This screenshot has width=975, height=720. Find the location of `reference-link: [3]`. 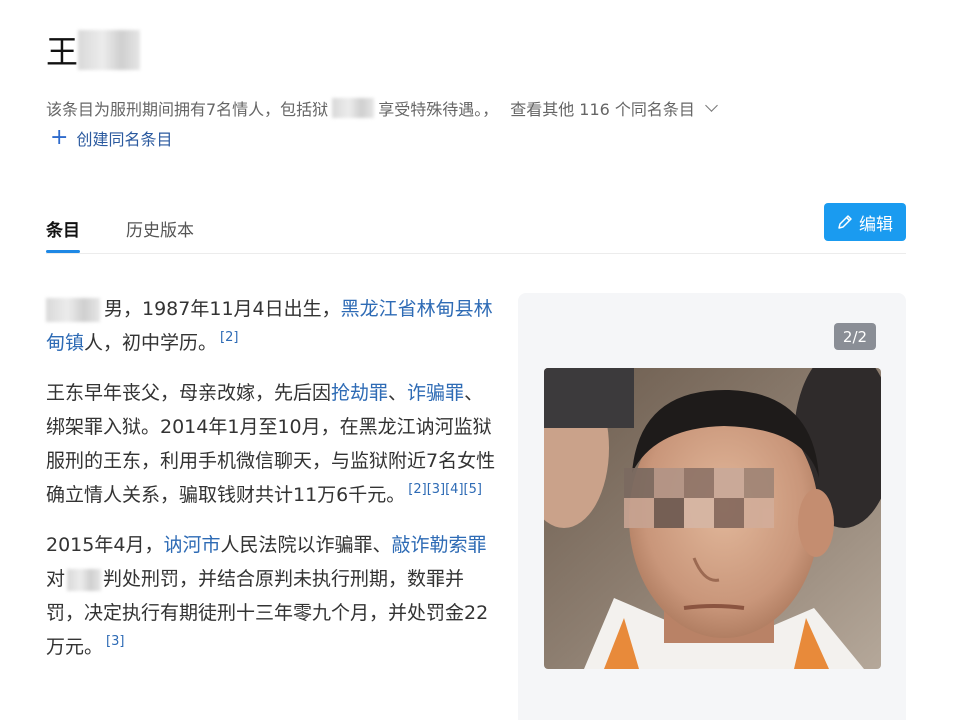

reference-link: [3] is located at coordinates (115, 641).